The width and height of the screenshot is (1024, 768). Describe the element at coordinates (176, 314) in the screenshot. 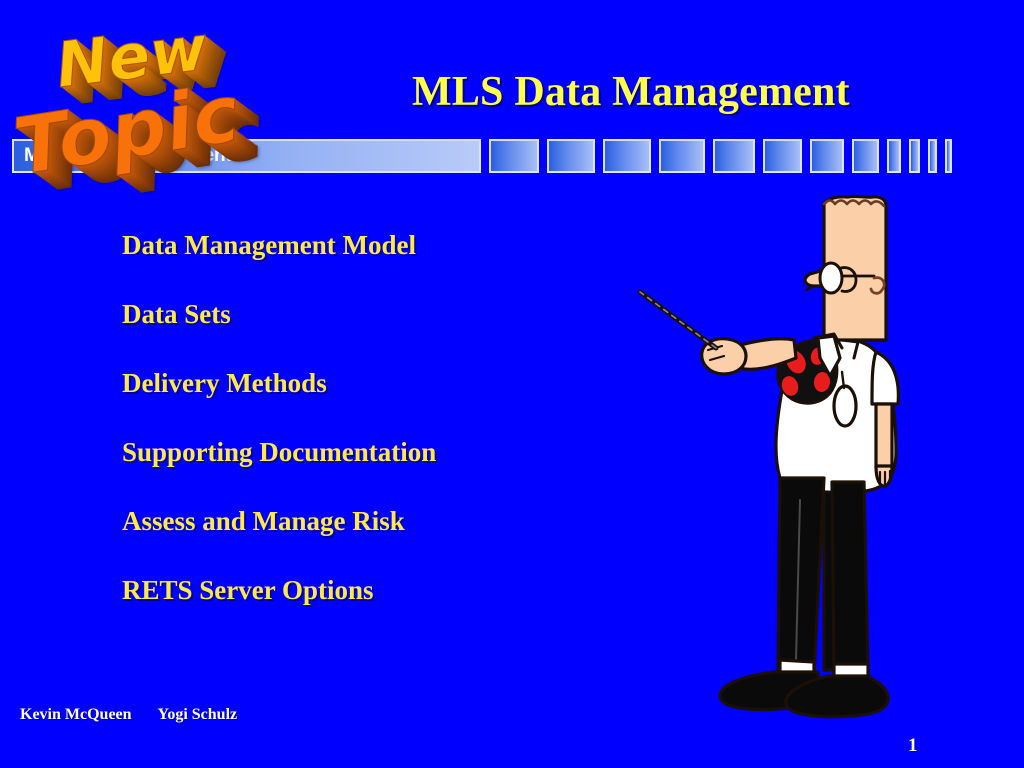

I see `list-item: Data Sets` at that location.